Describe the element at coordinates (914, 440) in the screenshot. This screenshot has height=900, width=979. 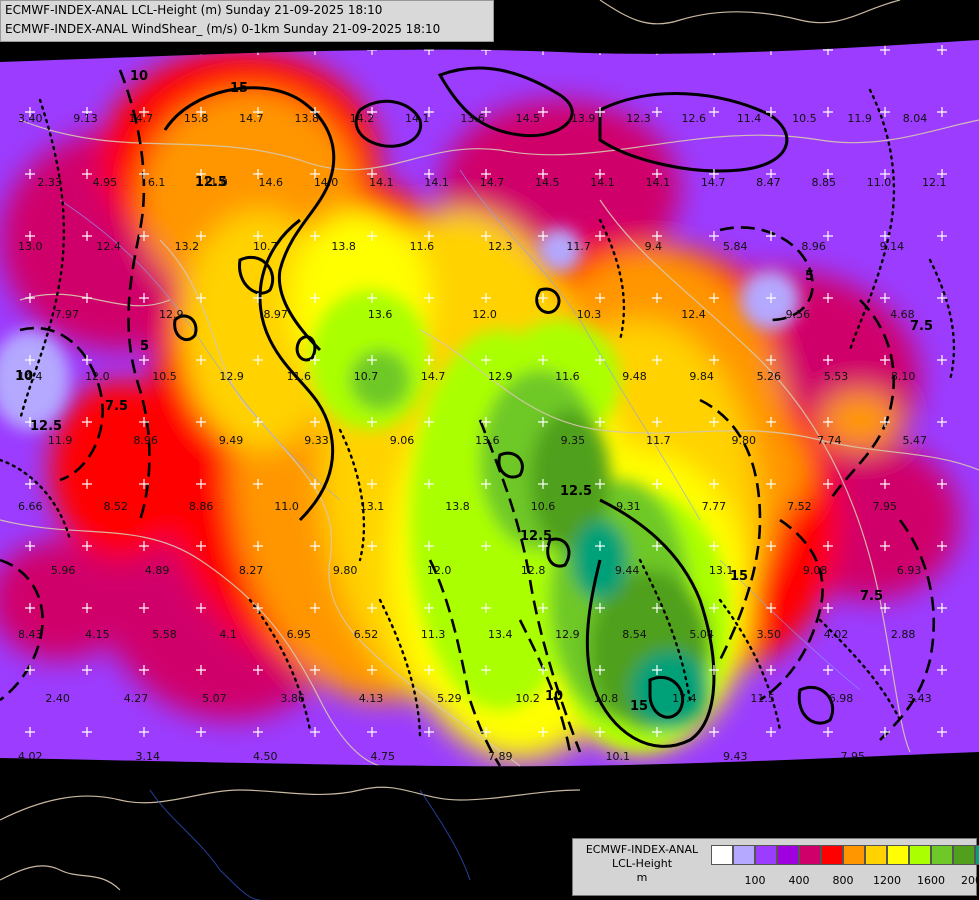
I see `value-label: 5.47` at that location.